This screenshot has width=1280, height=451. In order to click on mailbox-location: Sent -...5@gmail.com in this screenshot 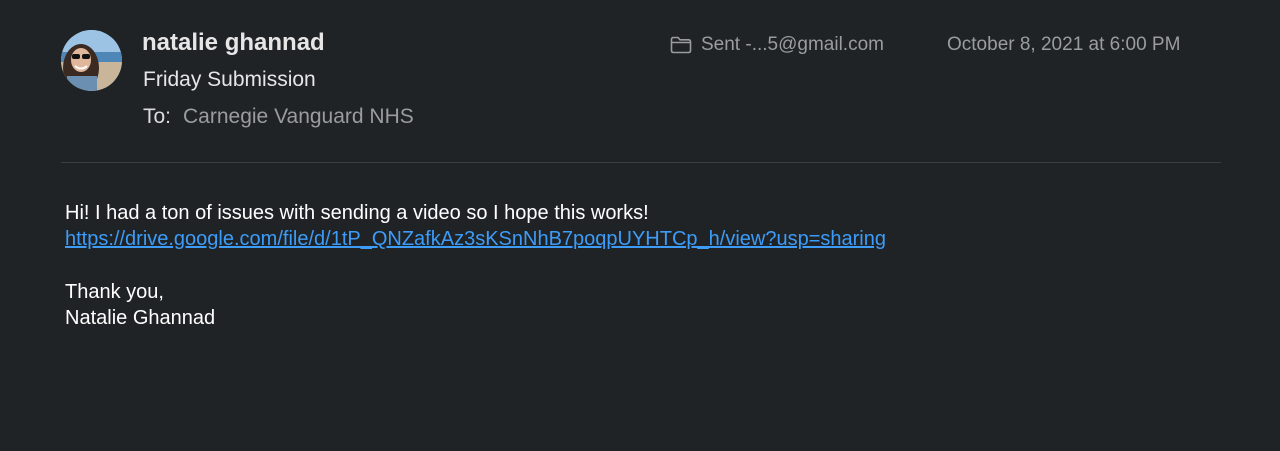, I will do `click(777, 45)`.